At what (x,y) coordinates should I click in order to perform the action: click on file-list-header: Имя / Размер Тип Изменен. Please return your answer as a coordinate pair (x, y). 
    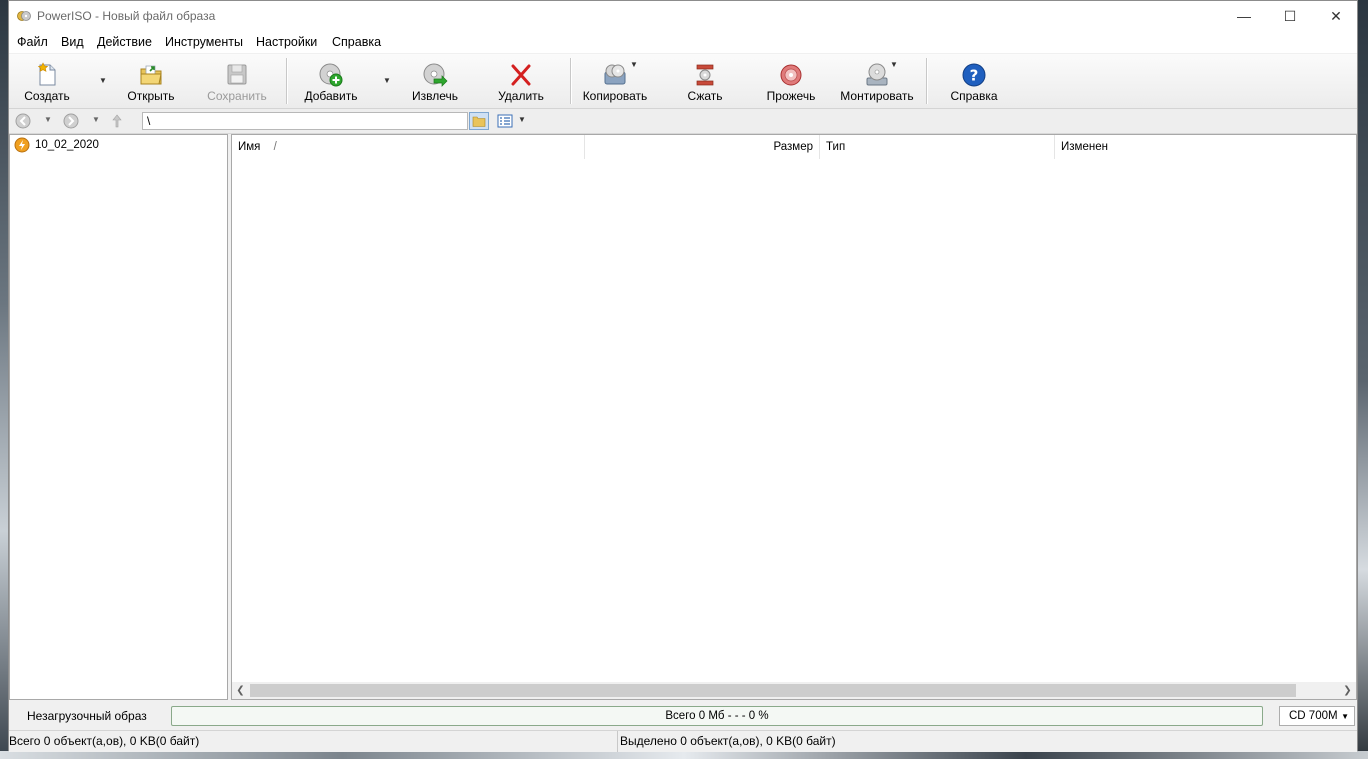
    Looking at the image, I should click on (794, 147).